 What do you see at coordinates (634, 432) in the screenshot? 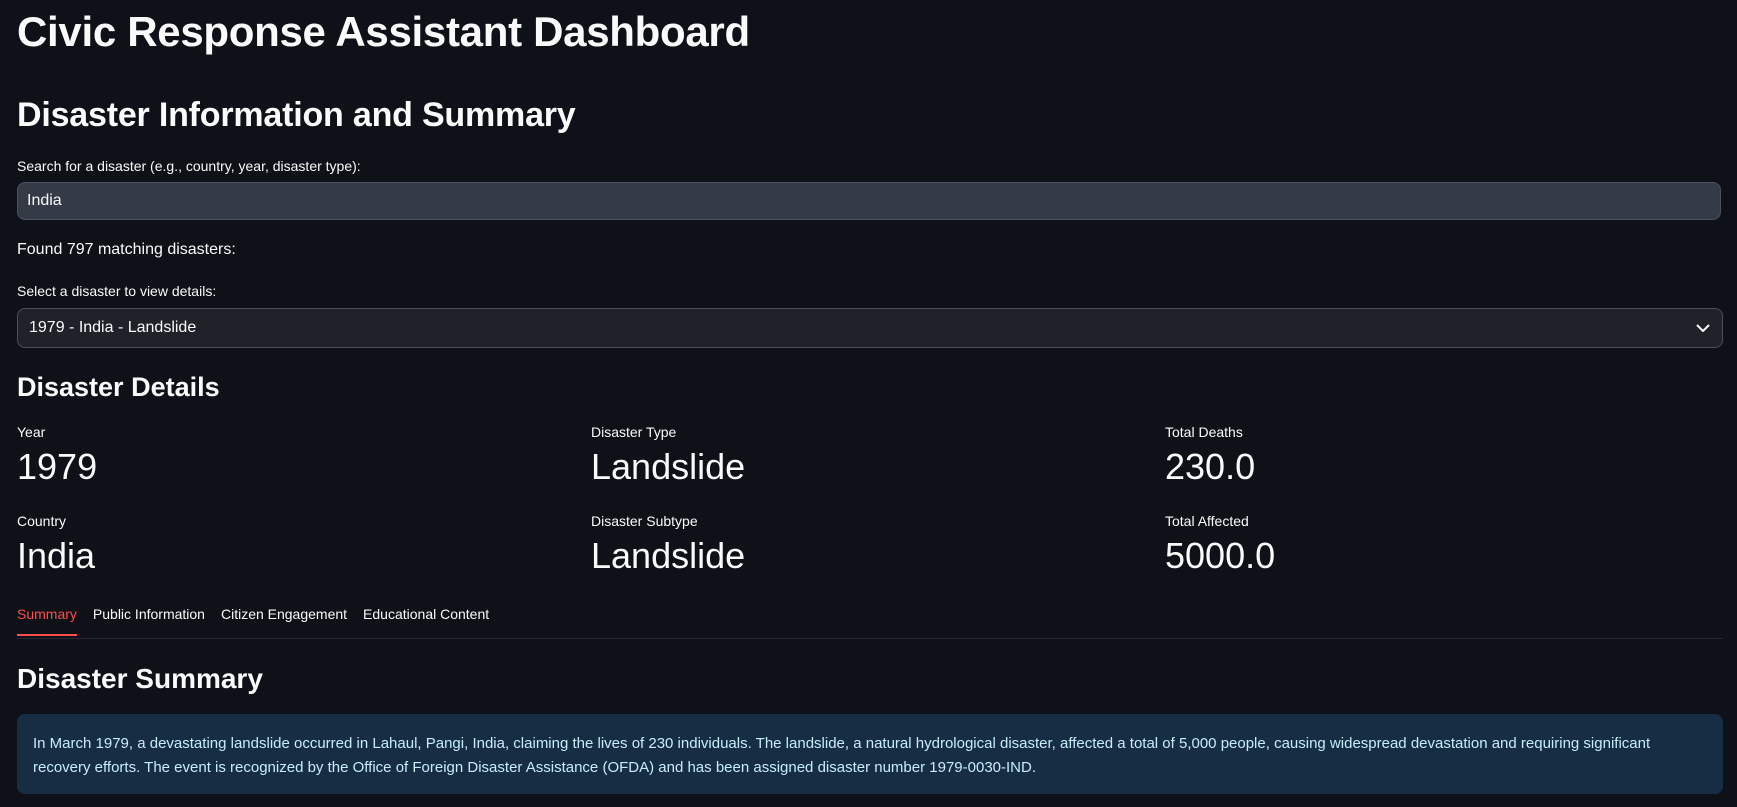
I see `metric-label: Disaster Type` at bounding box center [634, 432].